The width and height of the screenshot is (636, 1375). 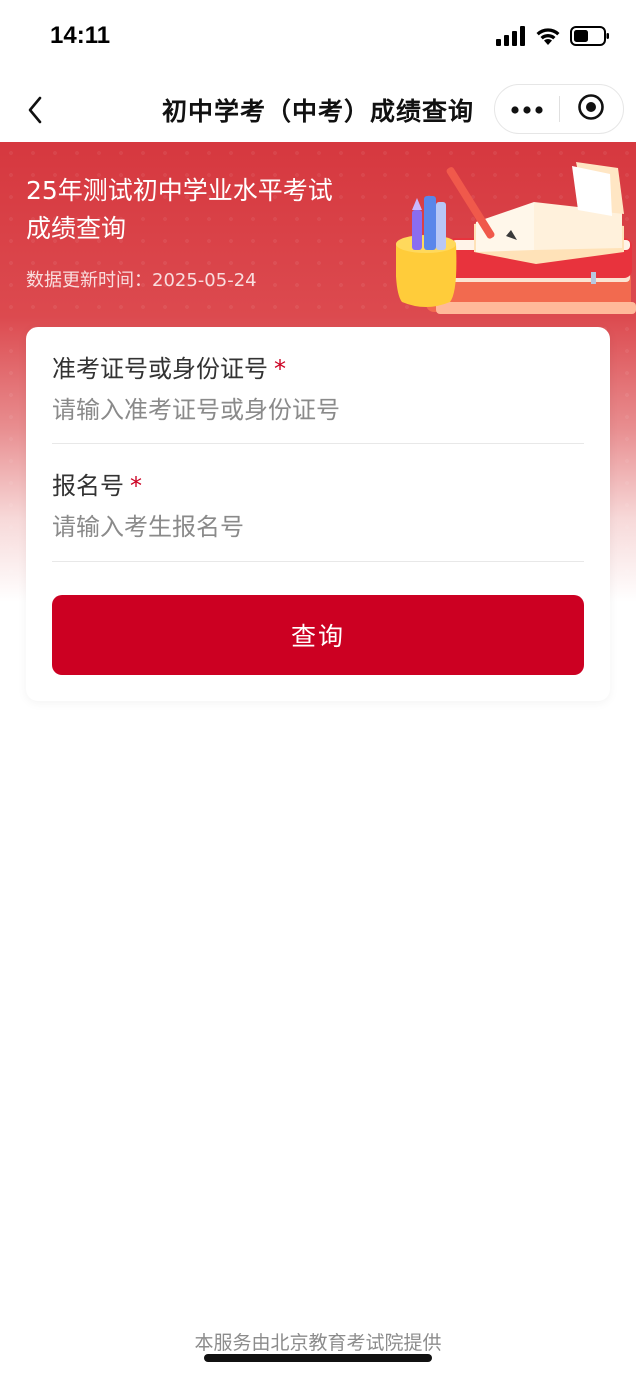 What do you see at coordinates (318, 503) in the screenshot?
I see `registration-number-field: 报名号 *` at bounding box center [318, 503].